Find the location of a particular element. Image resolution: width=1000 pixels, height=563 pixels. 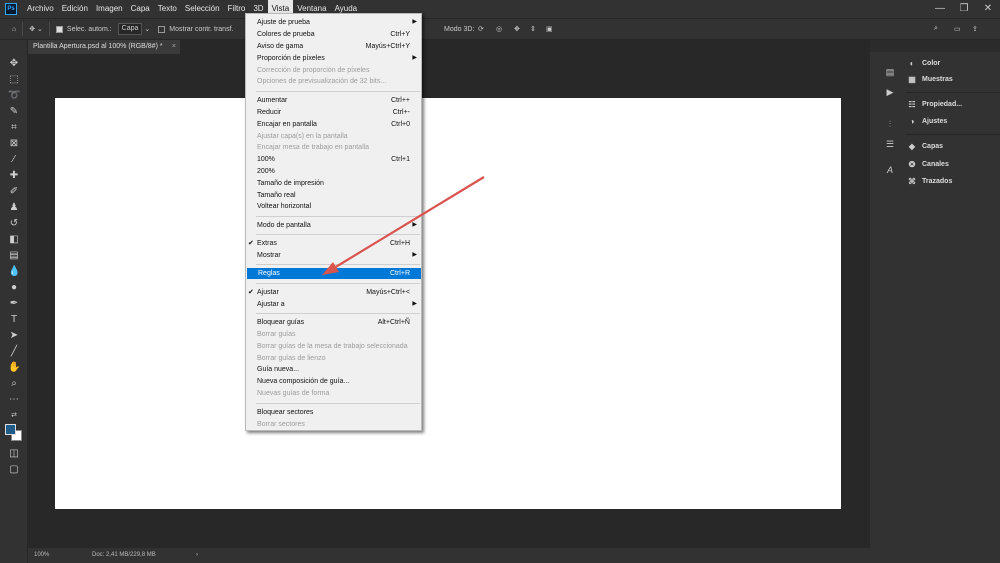

menu-item-ajuste-de-prueba: Ajuste de prueba ▶ is located at coordinates (333, 22).